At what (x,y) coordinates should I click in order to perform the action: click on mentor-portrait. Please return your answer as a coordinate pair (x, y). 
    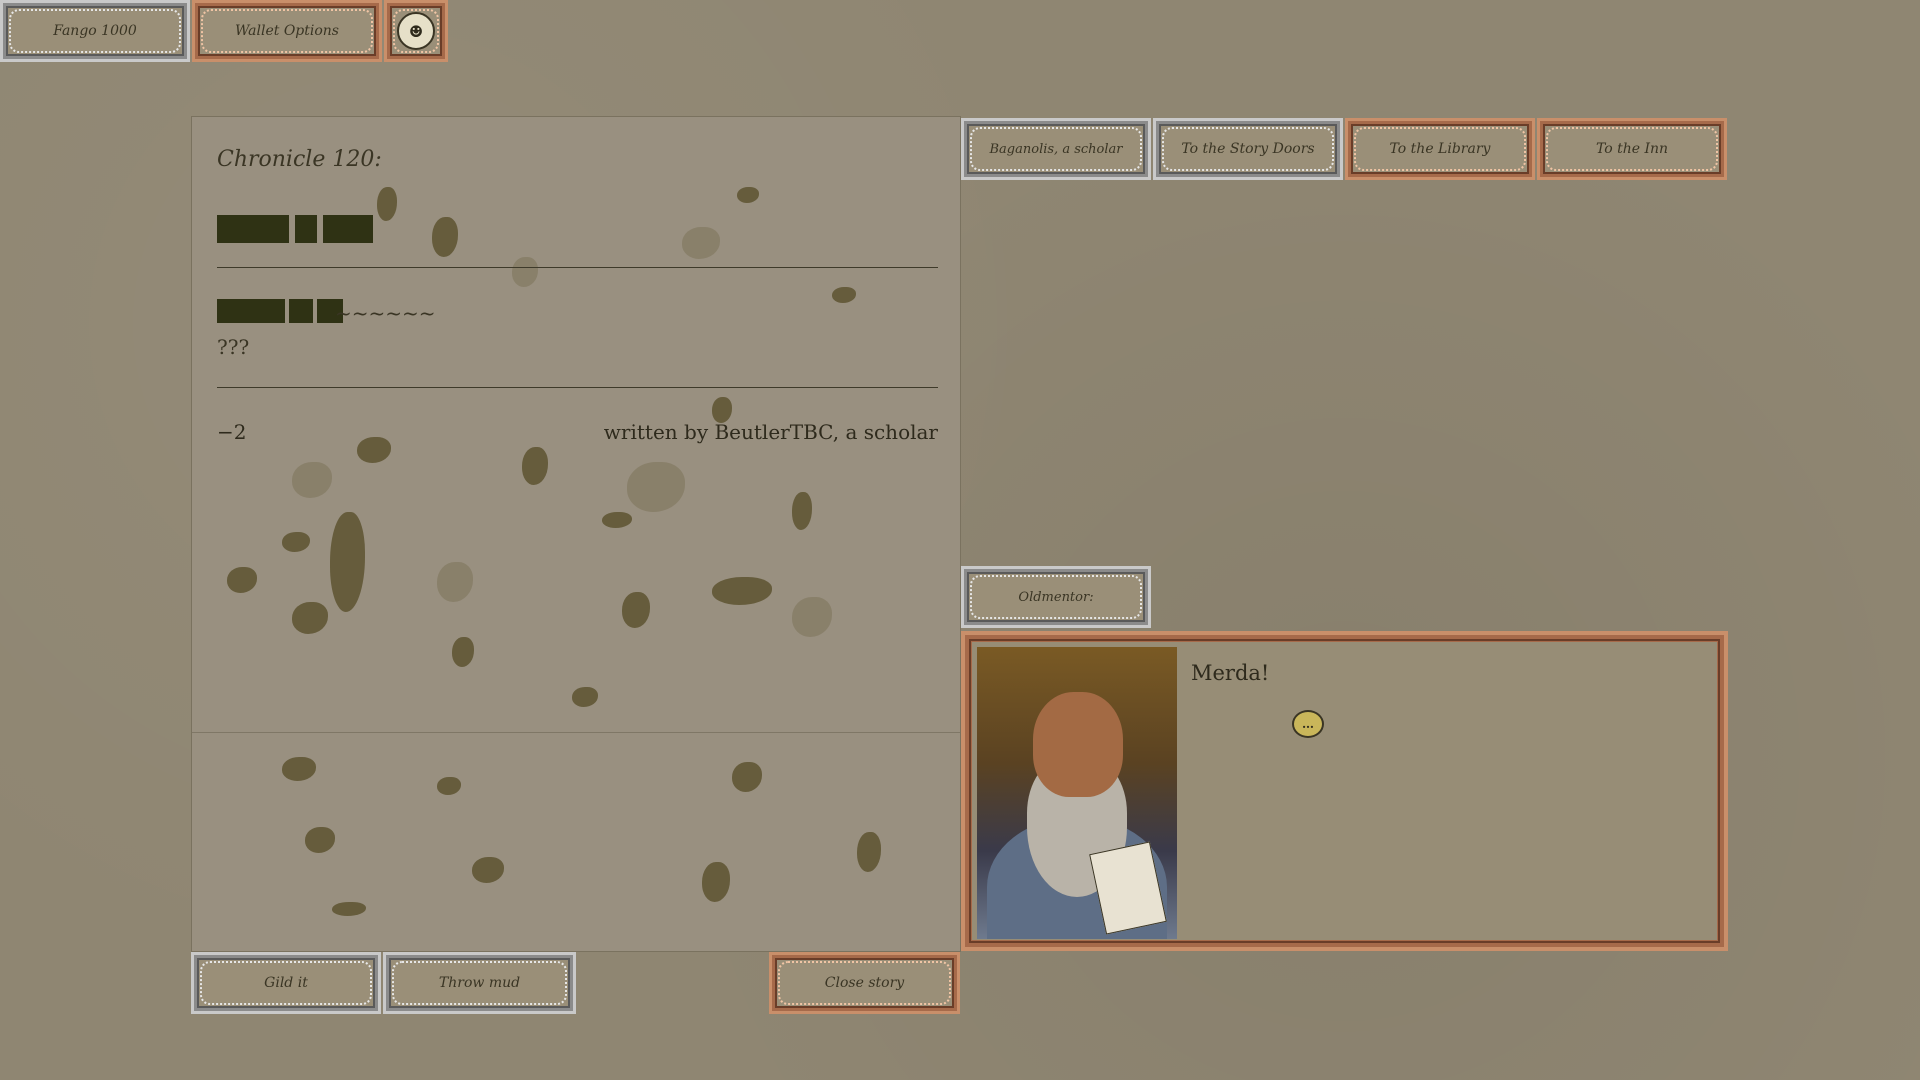
    Looking at the image, I should click on (1077, 793).